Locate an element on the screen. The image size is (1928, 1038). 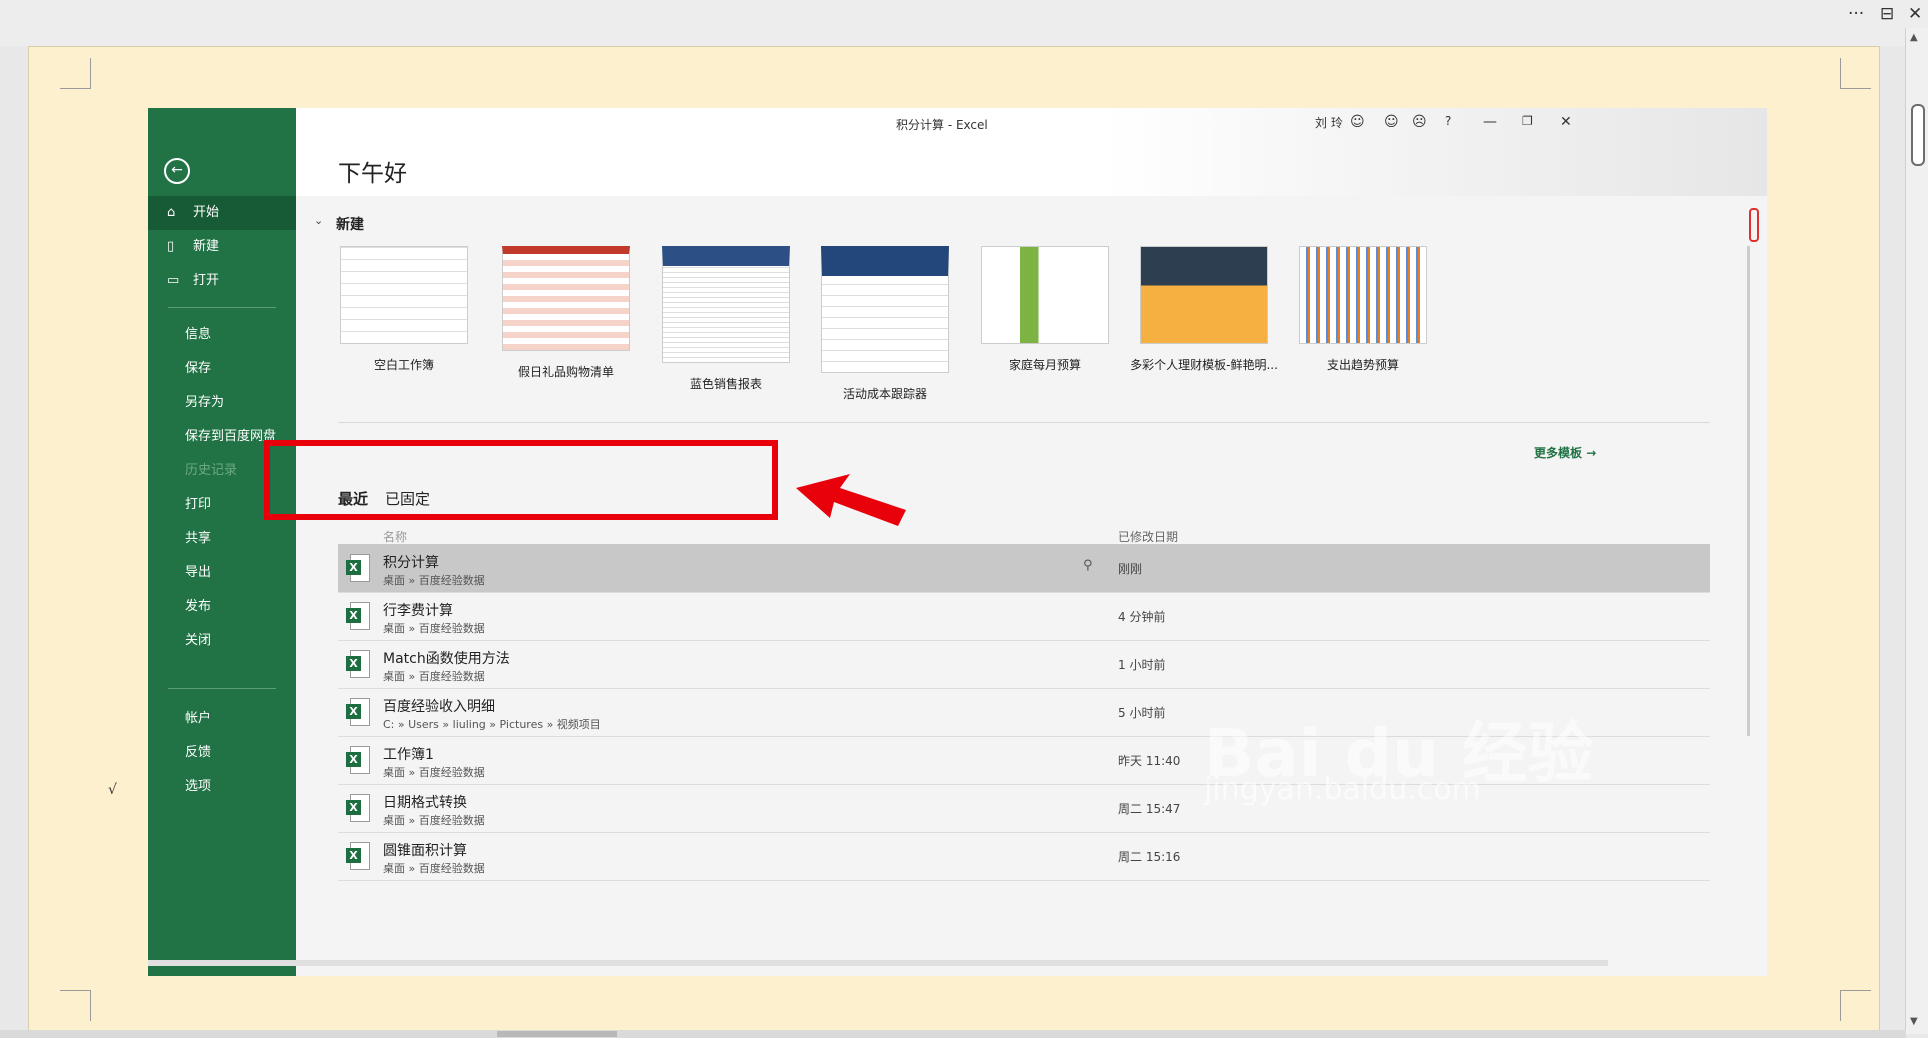
sidebar-item-save-as: 另存为 is located at coordinates (222, 403).